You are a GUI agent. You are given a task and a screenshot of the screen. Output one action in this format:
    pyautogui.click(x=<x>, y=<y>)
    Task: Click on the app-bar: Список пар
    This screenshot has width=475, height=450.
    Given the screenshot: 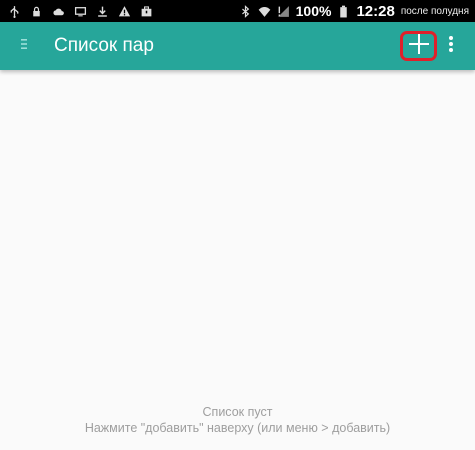 What is the action you would take?
    pyautogui.click(x=237, y=46)
    